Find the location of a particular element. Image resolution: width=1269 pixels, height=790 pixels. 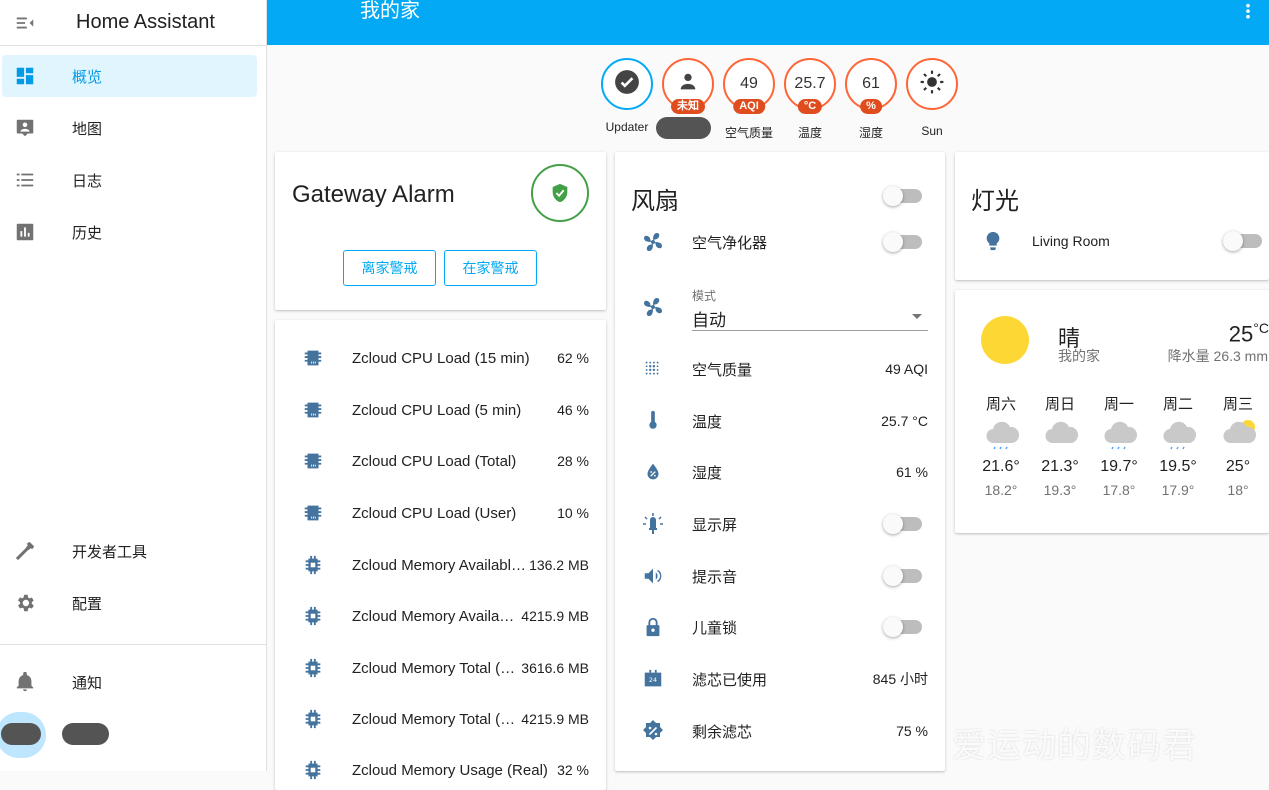

sidebar-item-label: 开发者工具 is located at coordinates (110, 552).